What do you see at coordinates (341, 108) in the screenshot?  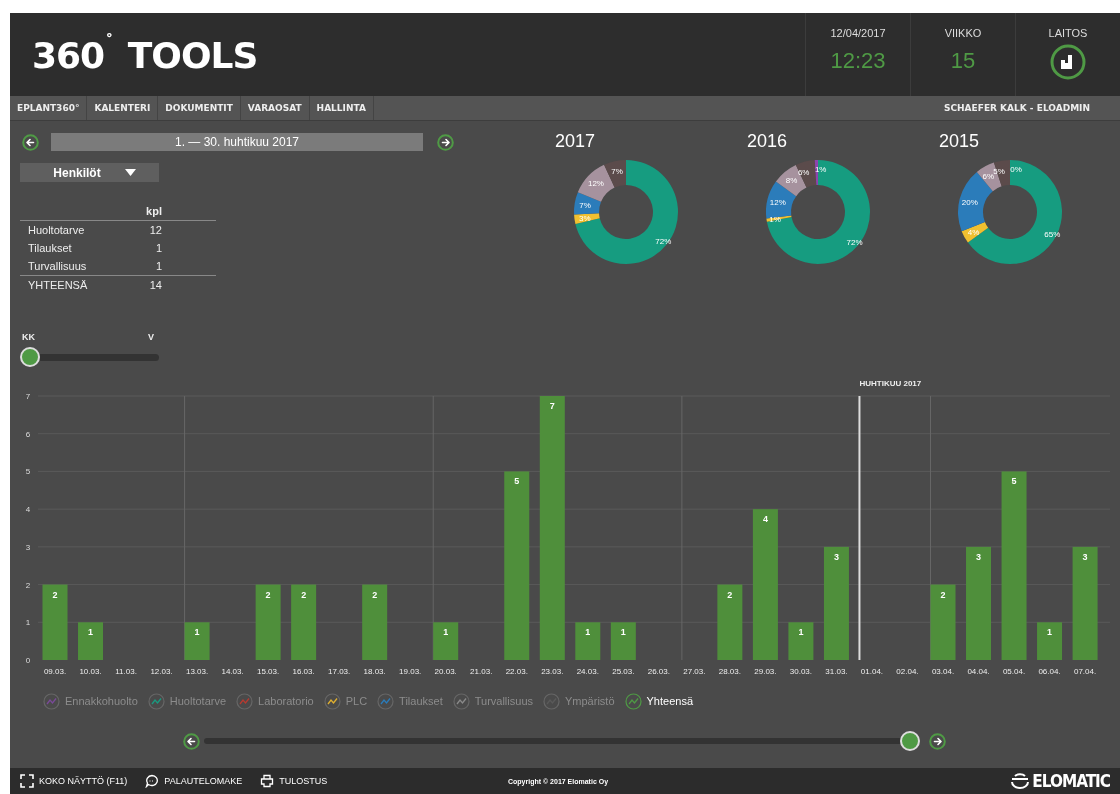 I see `nav-tab: HALLINTA` at bounding box center [341, 108].